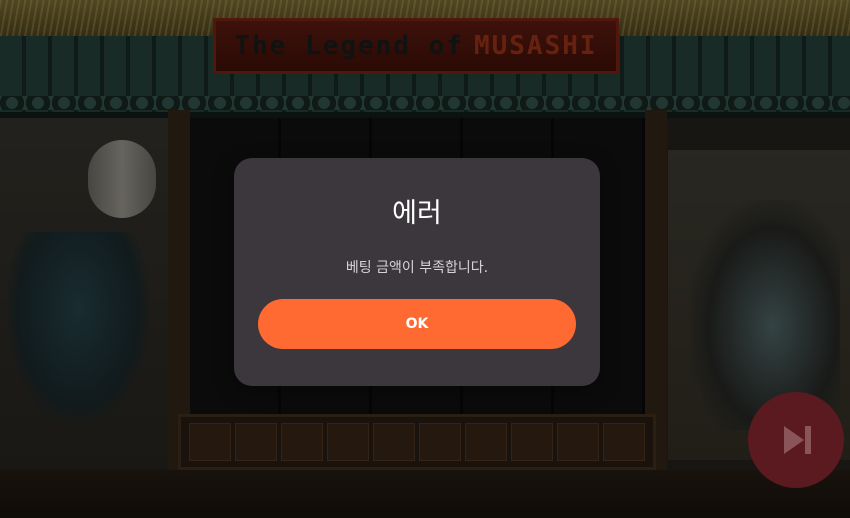 Image resolution: width=850 pixels, height=518 pixels. What do you see at coordinates (417, 213) in the screenshot?
I see `dialog-title: 에러` at bounding box center [417, 213].